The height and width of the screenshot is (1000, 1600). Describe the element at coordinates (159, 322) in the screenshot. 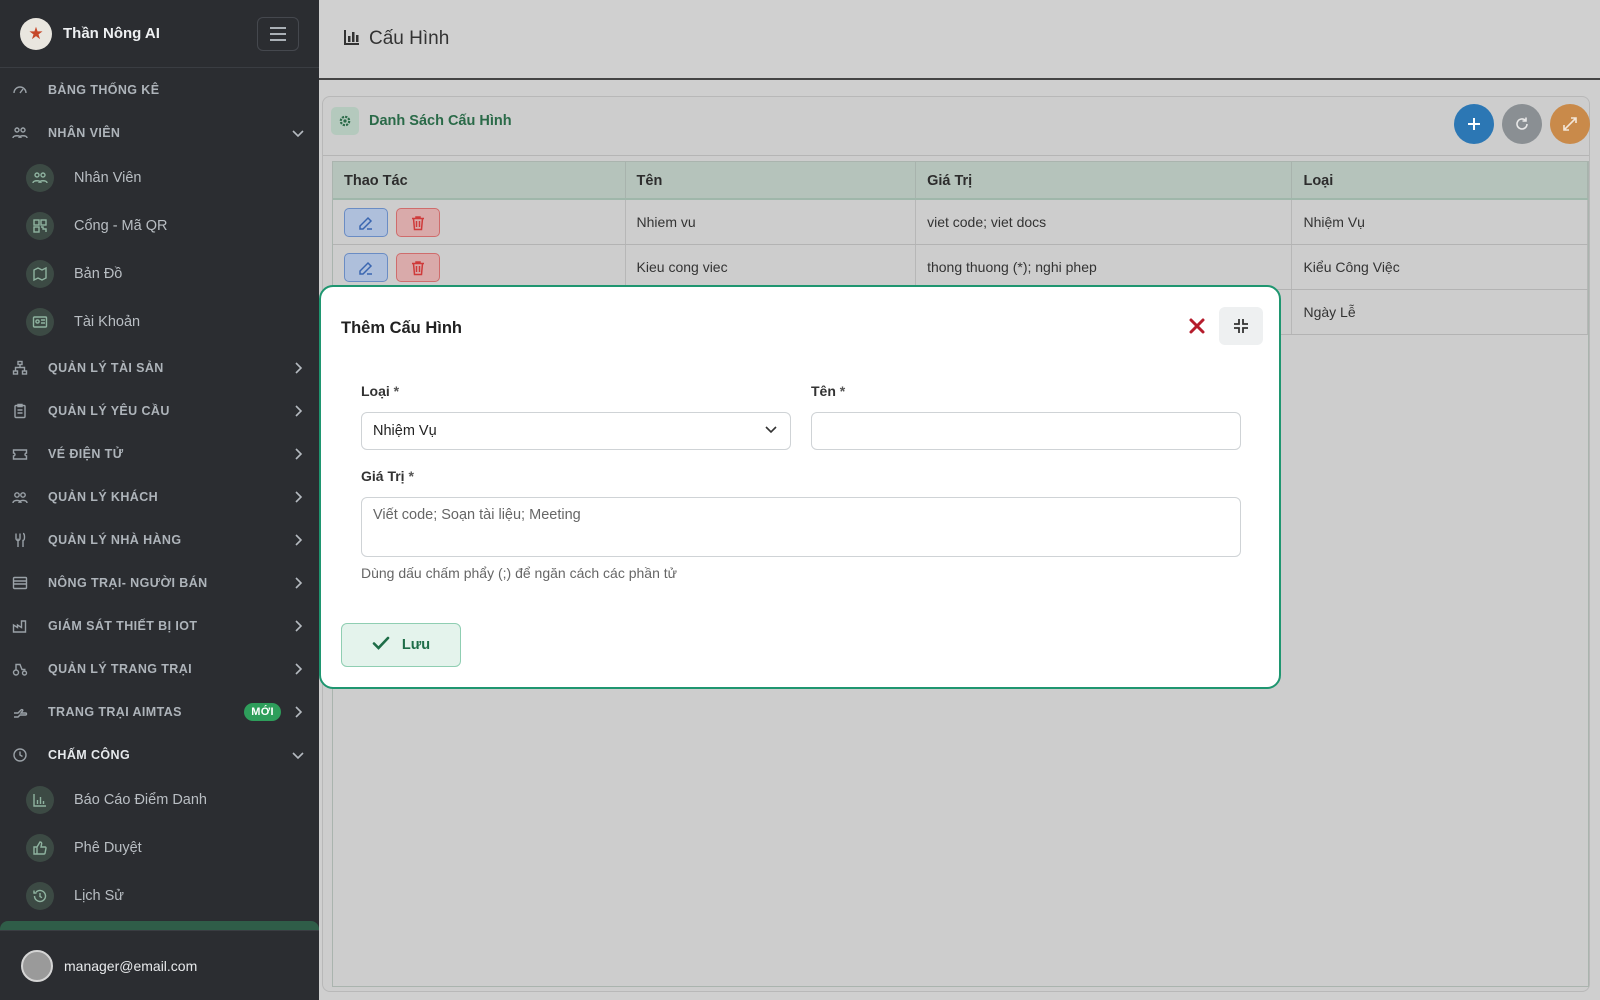

I see `sidebar-item-tai-khoan: Tài Khoản` at that location.